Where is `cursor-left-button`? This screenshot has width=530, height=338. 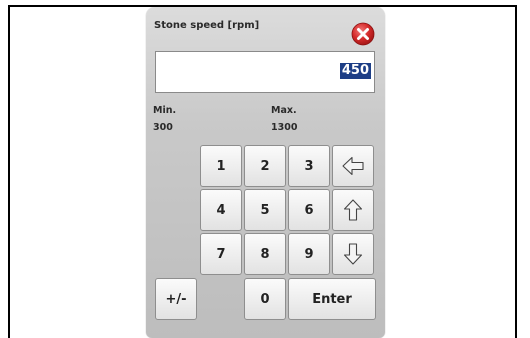
cursor-left-button is located at coordinates (353, 166).